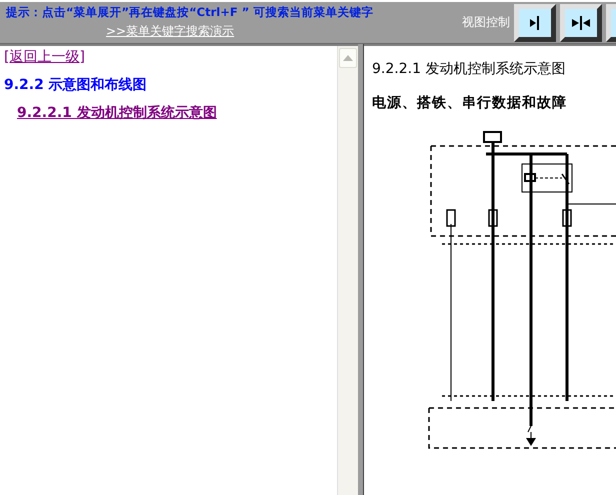 This screenshot has height=495, width=616. I want to click on converging-arrows-icon, so click(581, 23).